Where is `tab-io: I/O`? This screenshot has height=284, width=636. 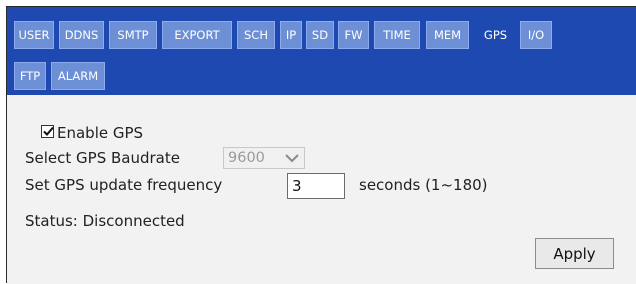 tab-io: I/O is located at coordinates (536, 35).